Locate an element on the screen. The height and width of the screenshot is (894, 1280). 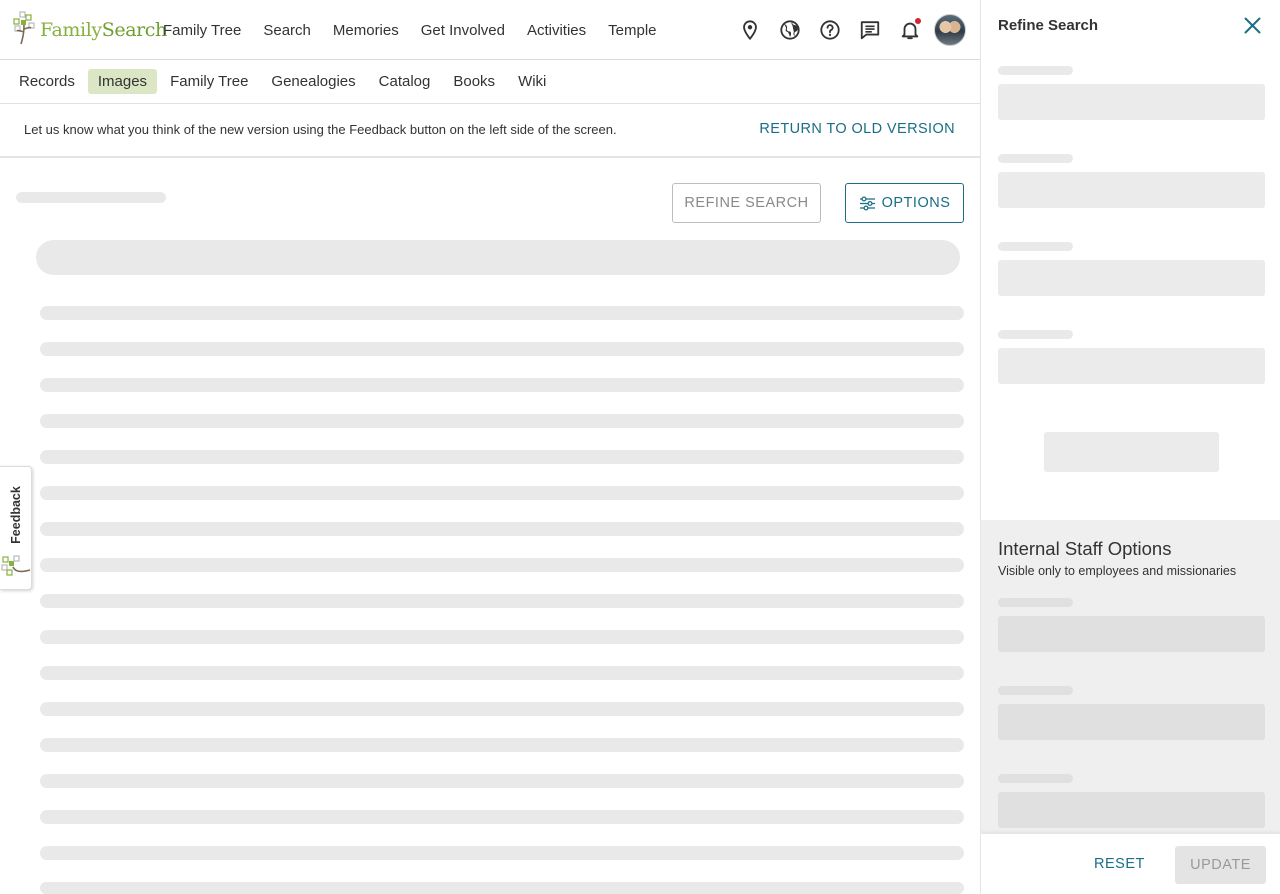
close-icon is located at coordinates (1252, 25).